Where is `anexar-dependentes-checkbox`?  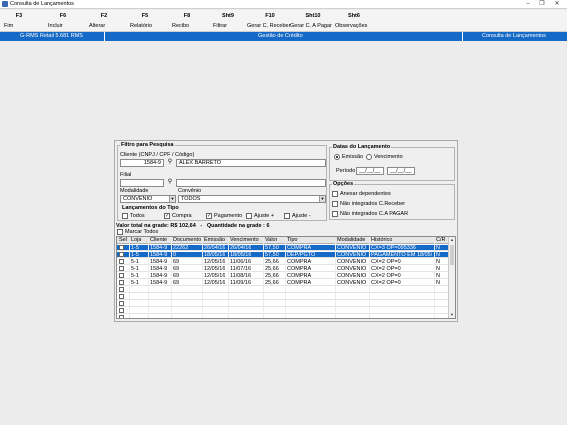
anexar-dependentes-checkbox is located at coordinates (335, 194).